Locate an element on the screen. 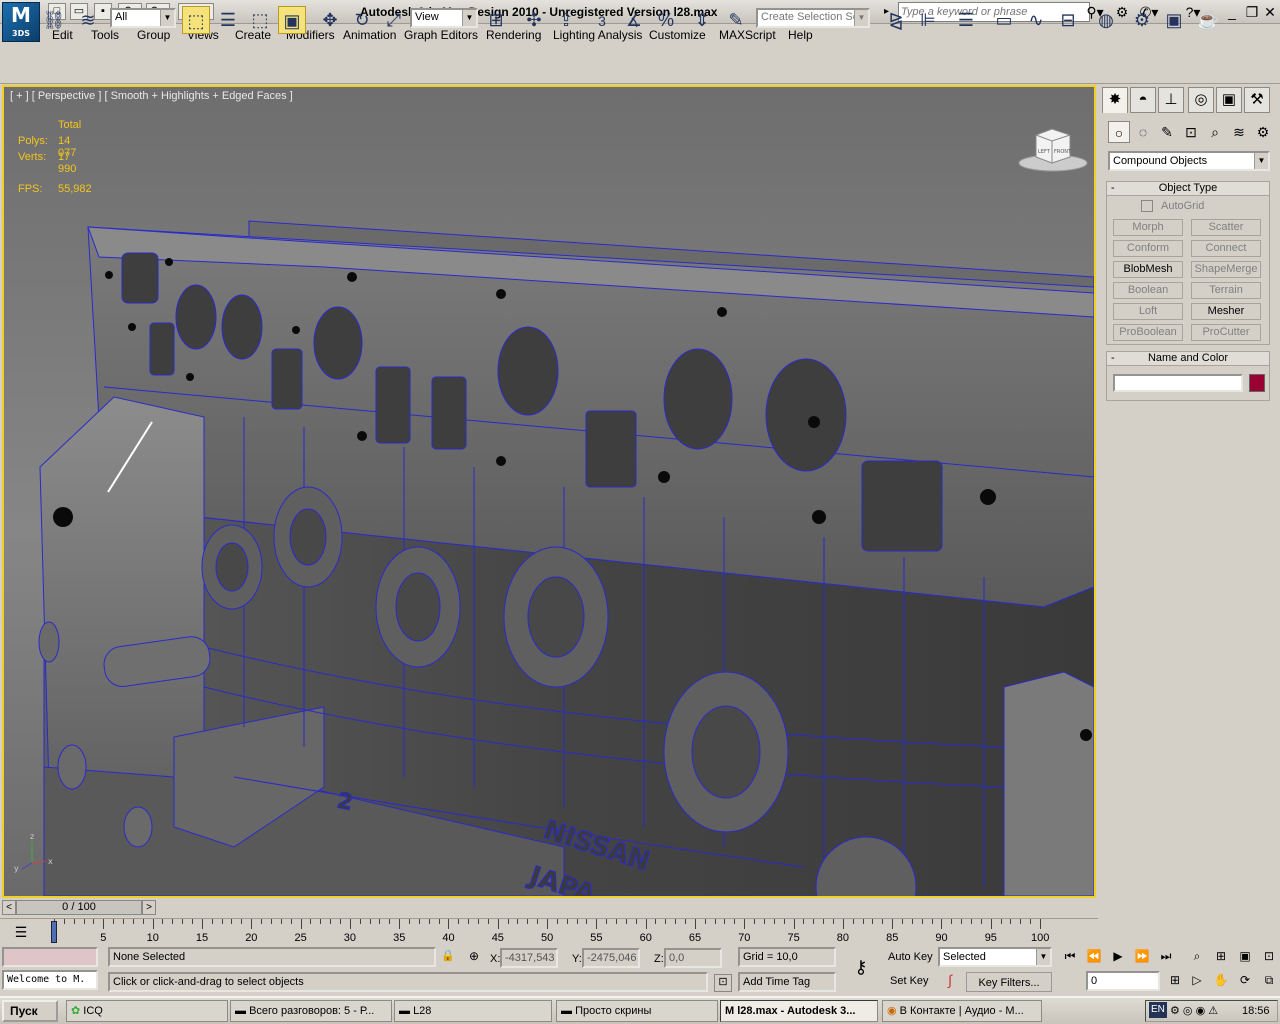 The image size is (1280, 1024). play-icon: ▶ is located at coordinates (1118, 958).